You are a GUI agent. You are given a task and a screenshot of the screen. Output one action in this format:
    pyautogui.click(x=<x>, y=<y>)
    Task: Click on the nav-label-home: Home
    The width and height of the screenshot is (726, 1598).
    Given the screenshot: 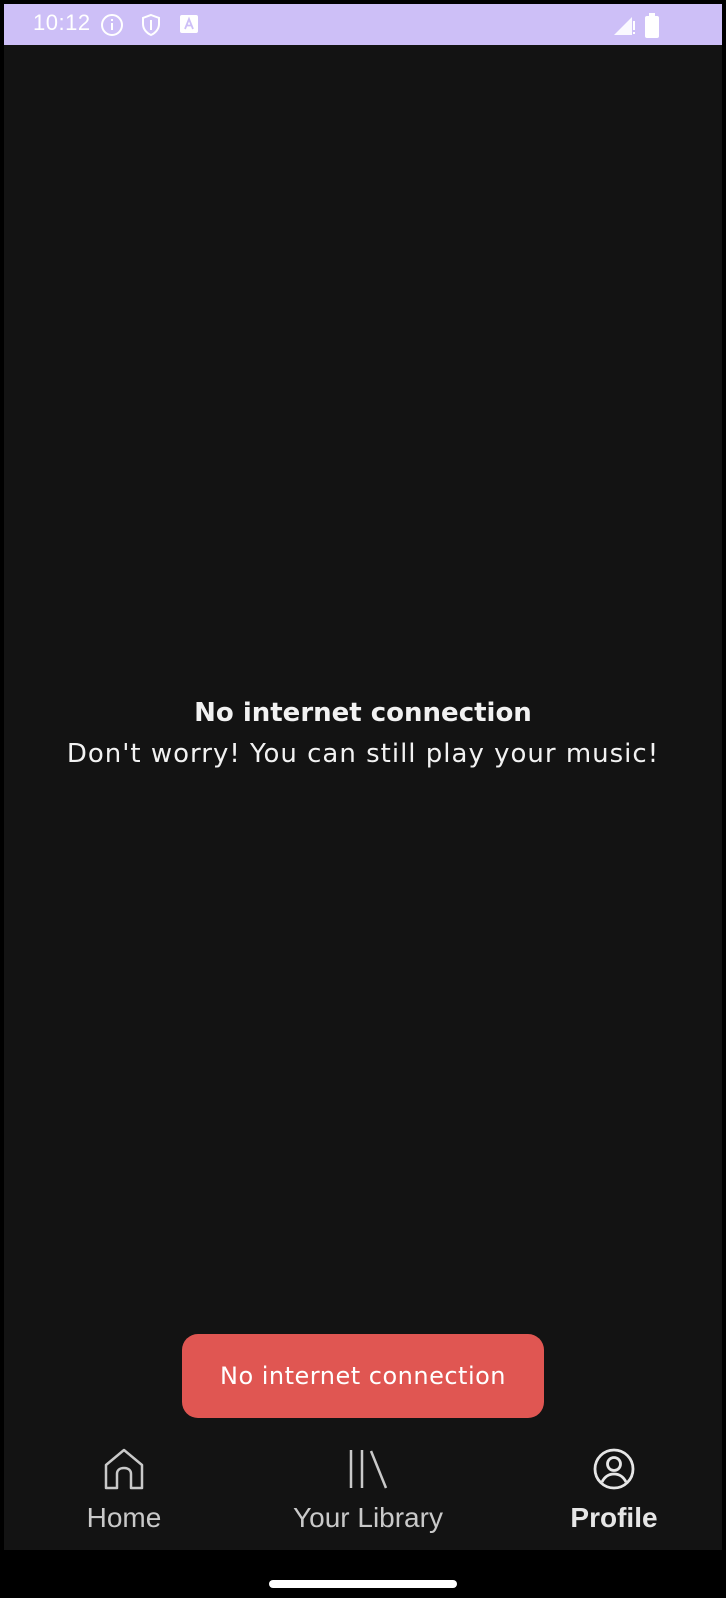 What is the action you would take?
    pyautogui.click(x=124, y=1517)
    